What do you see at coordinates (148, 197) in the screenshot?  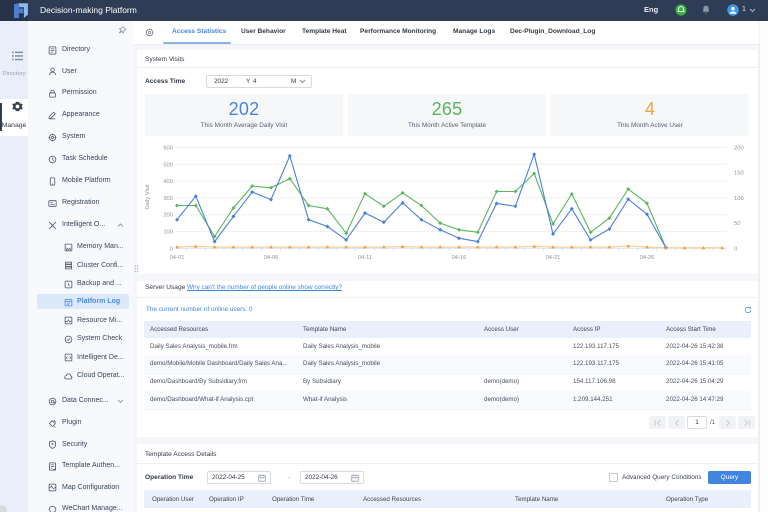 I see `svg-text: Daily Visit` at bounding box center [148, 197].